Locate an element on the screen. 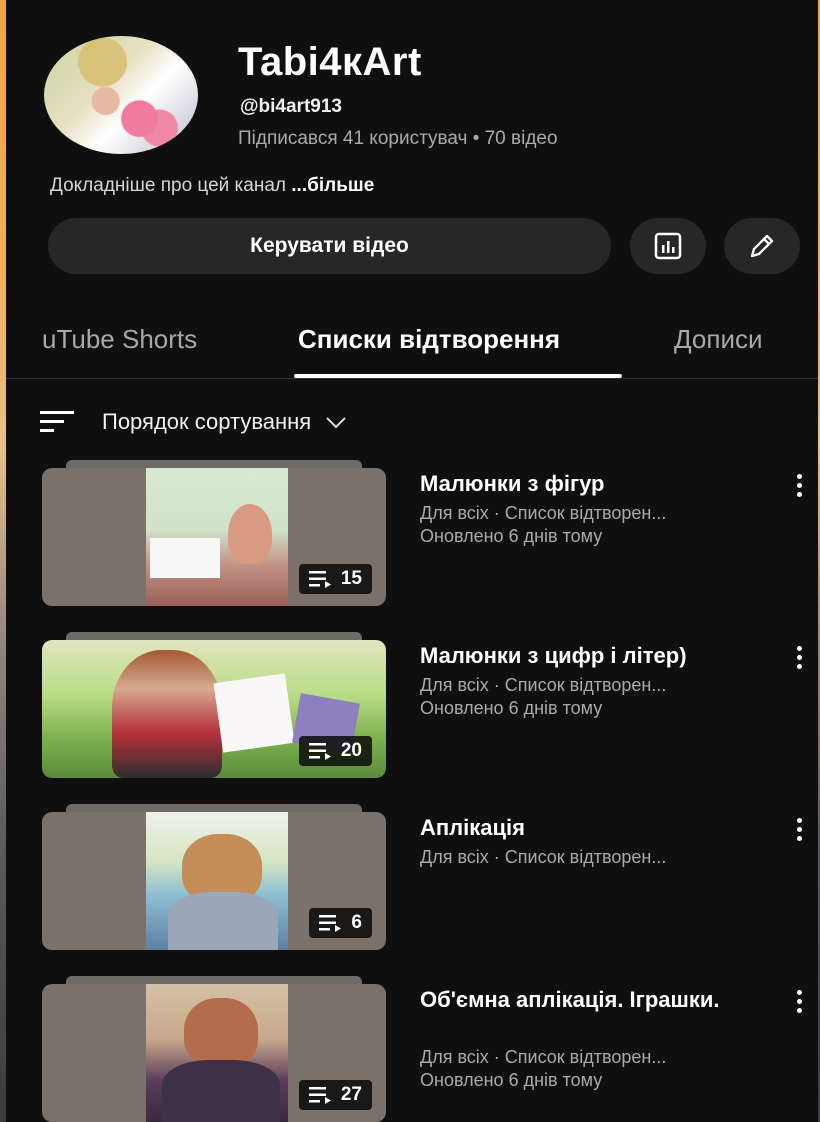 The height and width of the screenshot is (1122, 820). analytics-icon is located at coordinates (668, 246).